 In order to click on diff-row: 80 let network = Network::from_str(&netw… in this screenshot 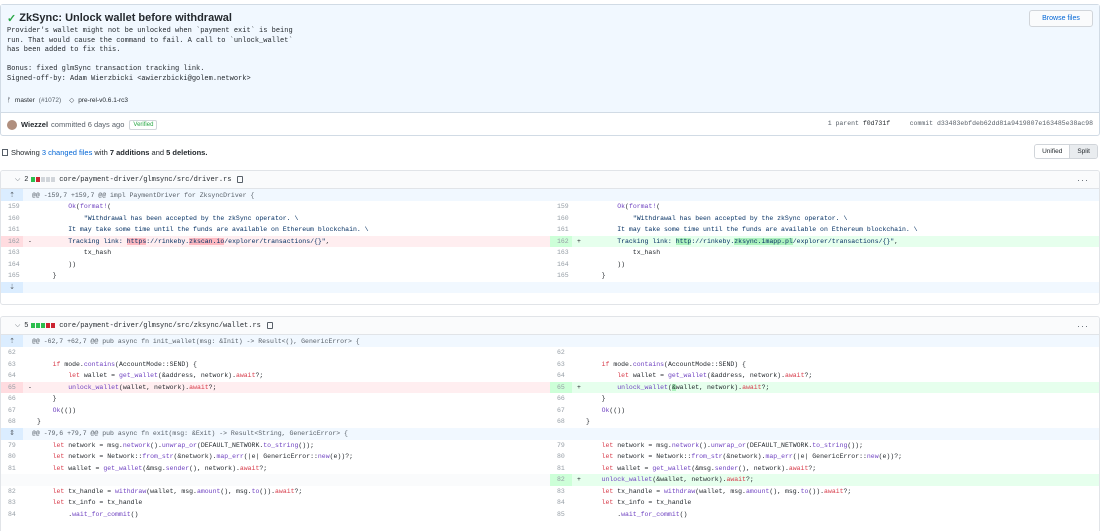, I will do `click(455, 456)`.